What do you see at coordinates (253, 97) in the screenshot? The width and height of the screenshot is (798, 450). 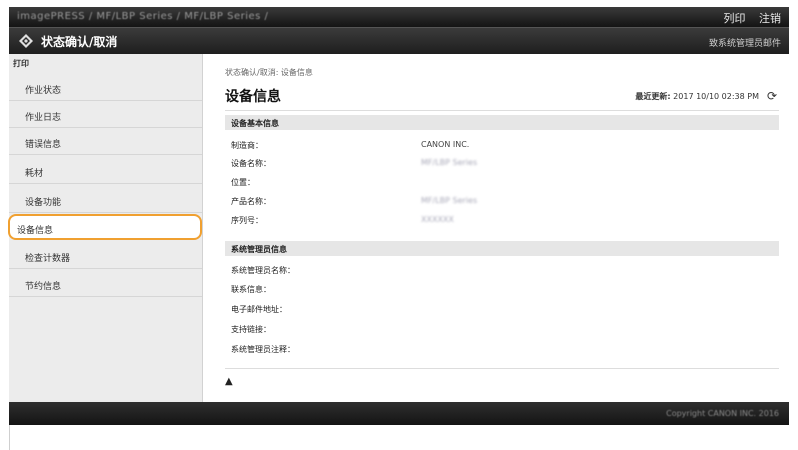 I see `page-title: 设备信息` at bounding box center [253, 97].